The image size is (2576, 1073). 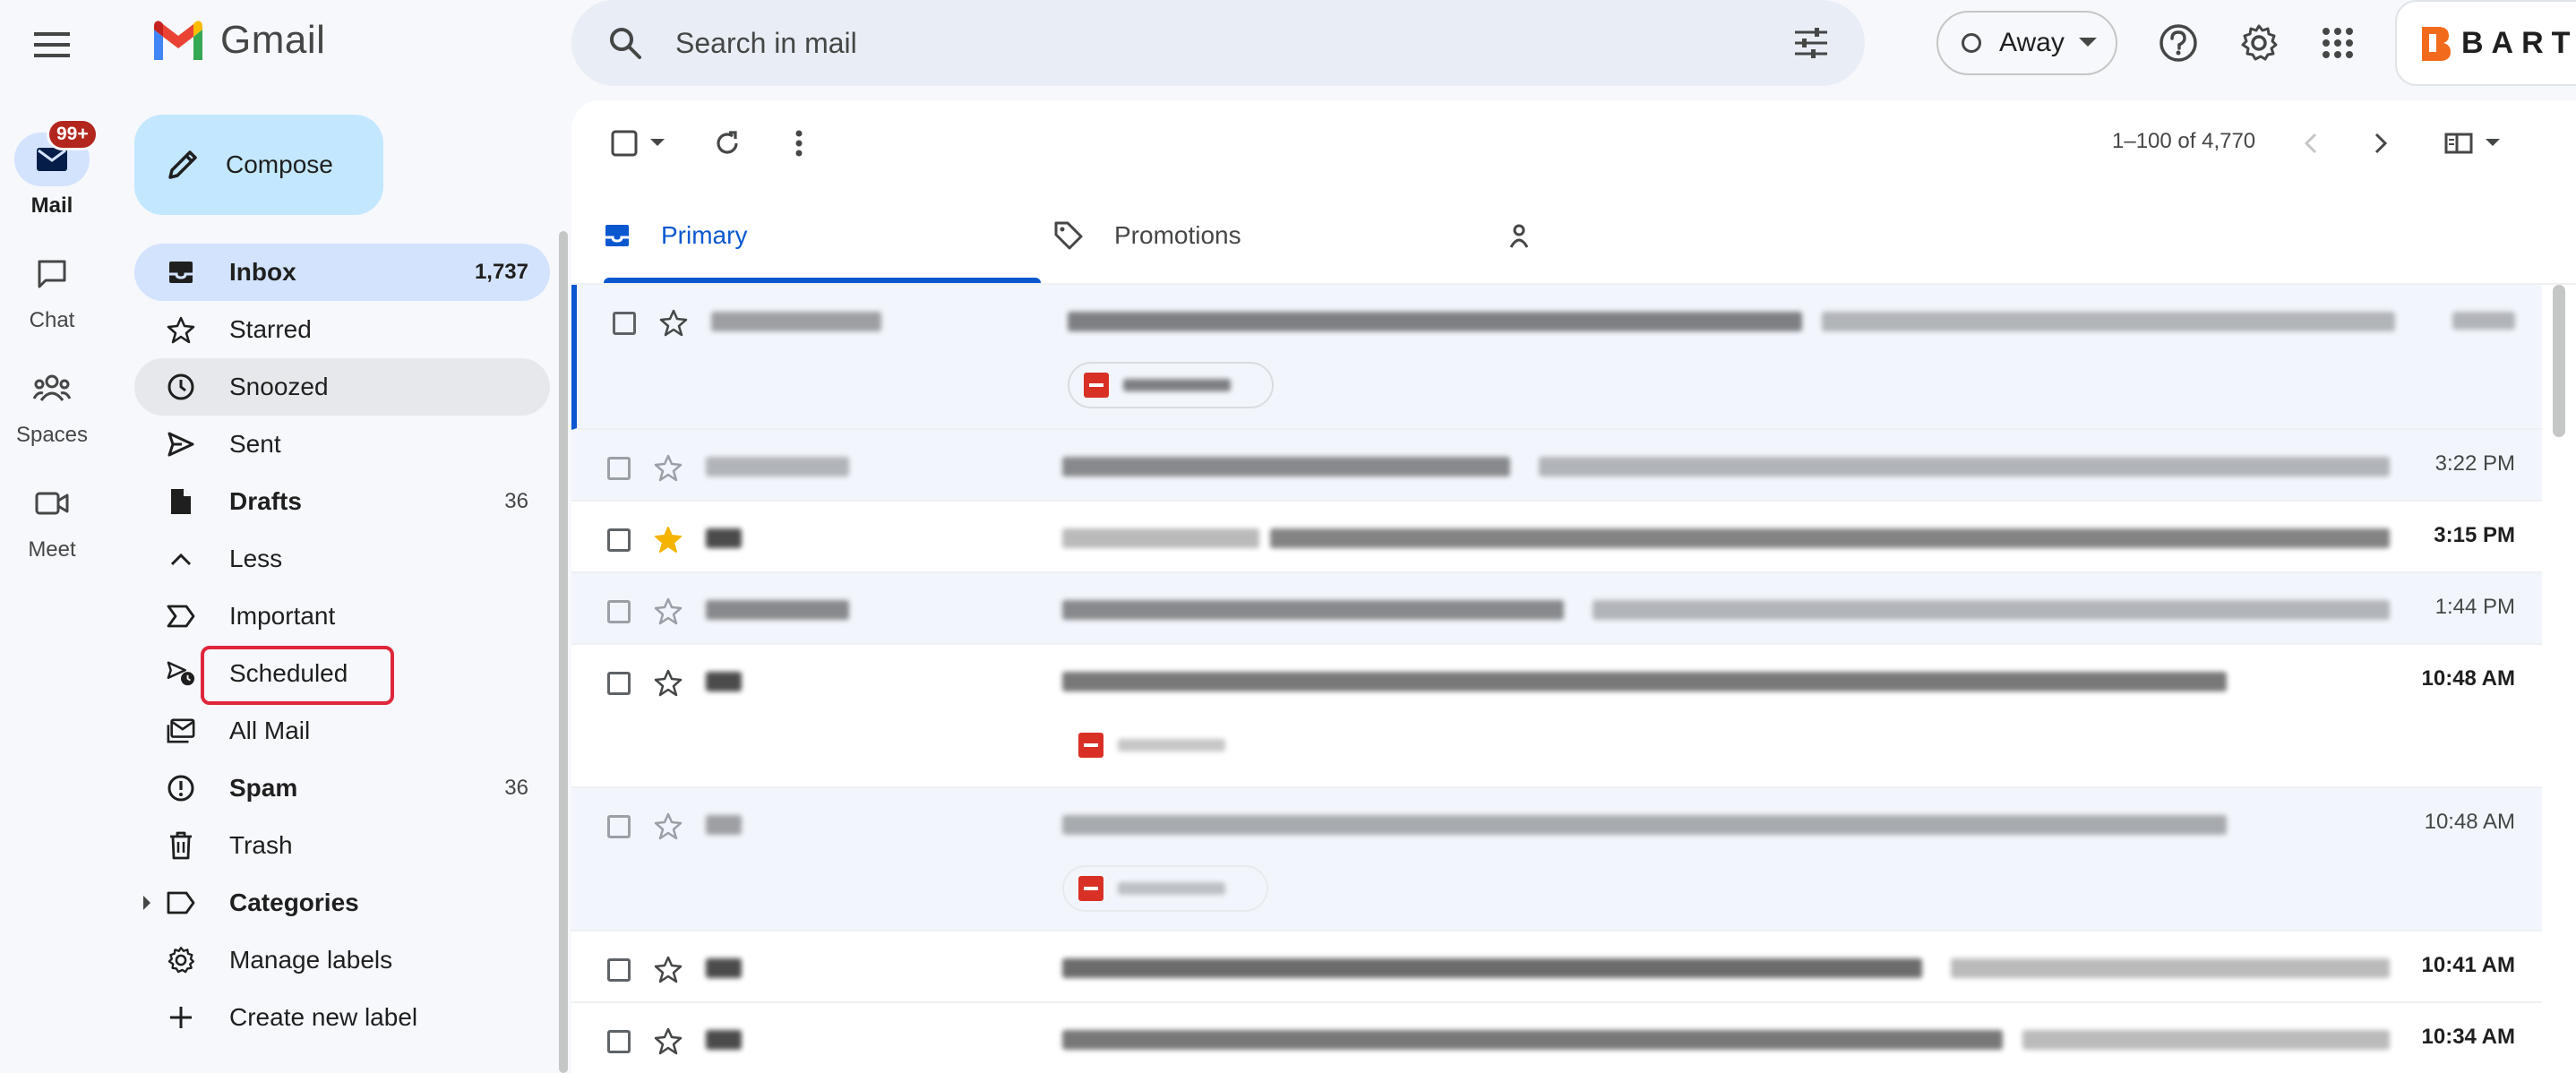 I want to click on gmail-logo: Gmail, so click(x=237, y=40).